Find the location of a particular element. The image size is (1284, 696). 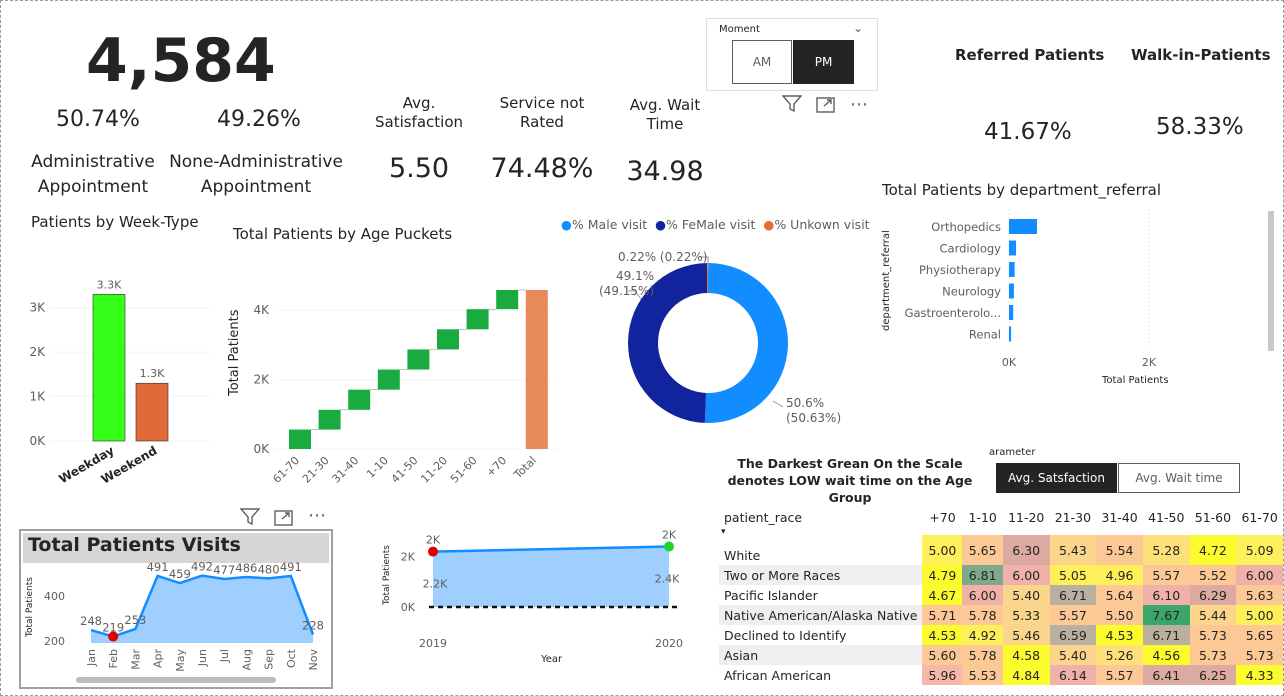

dept-category-label: Physiotherapy is located at coordinates (960, 270).